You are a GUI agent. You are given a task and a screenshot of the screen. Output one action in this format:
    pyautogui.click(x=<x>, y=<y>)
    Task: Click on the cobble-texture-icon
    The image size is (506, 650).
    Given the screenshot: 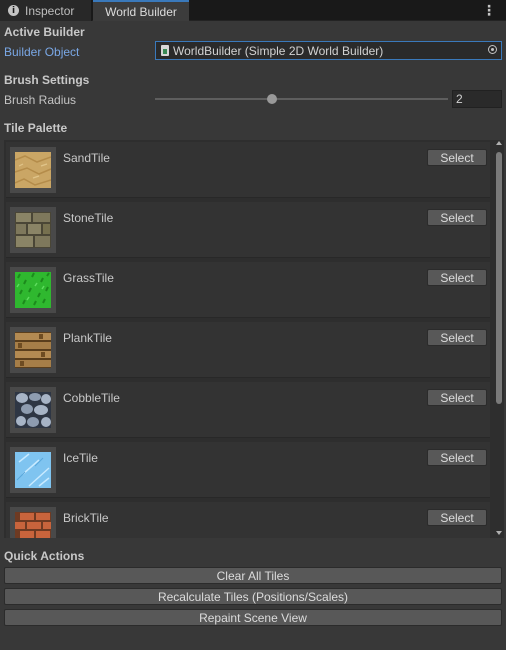 What is the action you would take?
    pyautogui.click(x=33, y=410)
    